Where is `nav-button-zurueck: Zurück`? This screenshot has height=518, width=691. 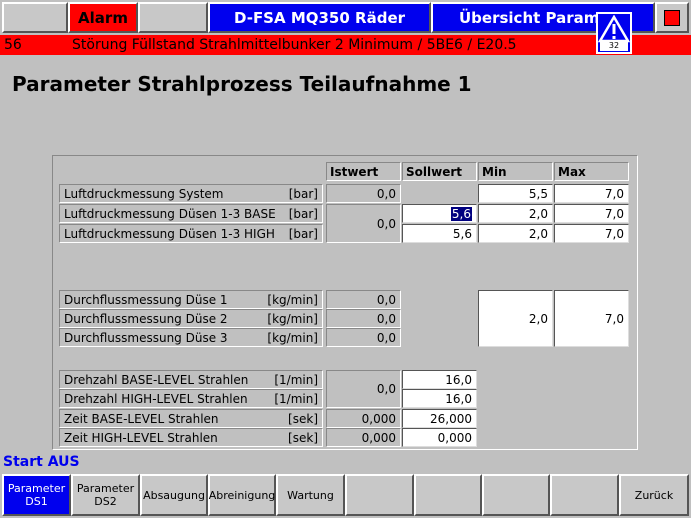
nav-button-zurueck: Zurück is located at coordinates (654, 495).